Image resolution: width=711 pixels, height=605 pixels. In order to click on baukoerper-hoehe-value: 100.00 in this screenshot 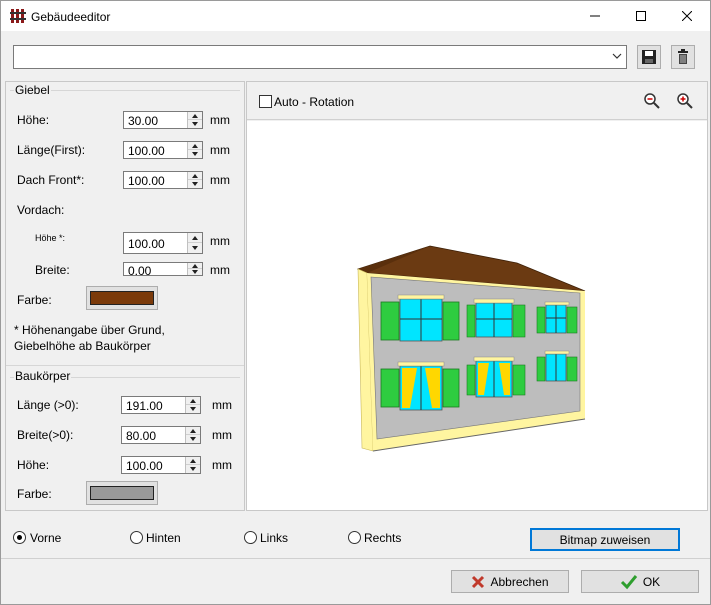, I will do `click(144, 466)`.